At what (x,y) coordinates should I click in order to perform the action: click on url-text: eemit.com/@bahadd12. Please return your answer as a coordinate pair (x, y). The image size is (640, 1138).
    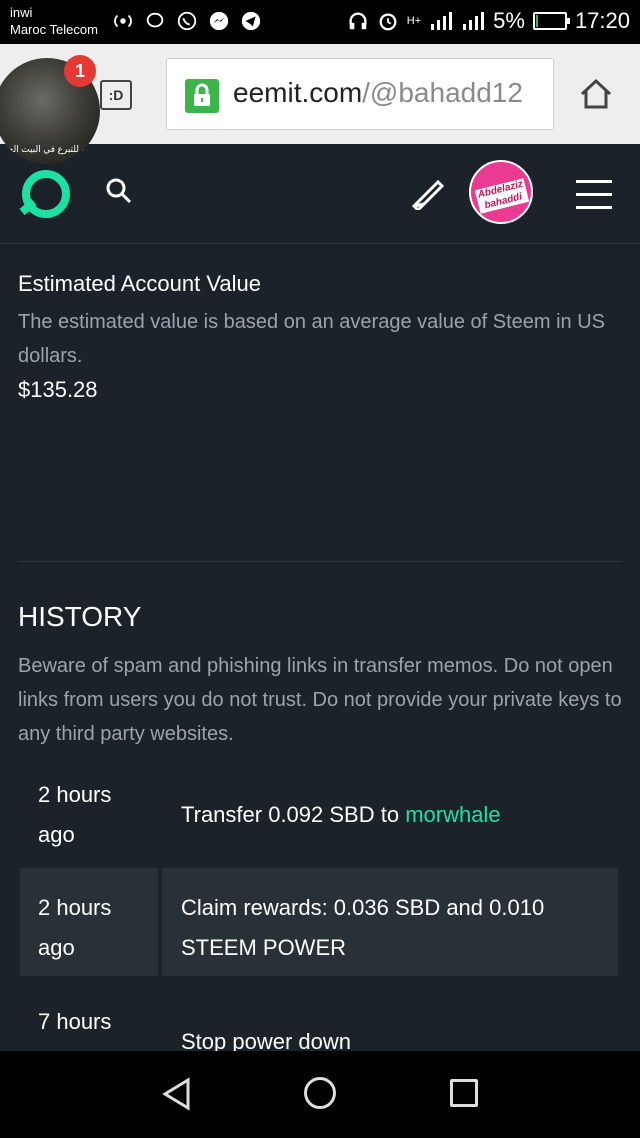
    Looking at the image, I should click on (378, 93).